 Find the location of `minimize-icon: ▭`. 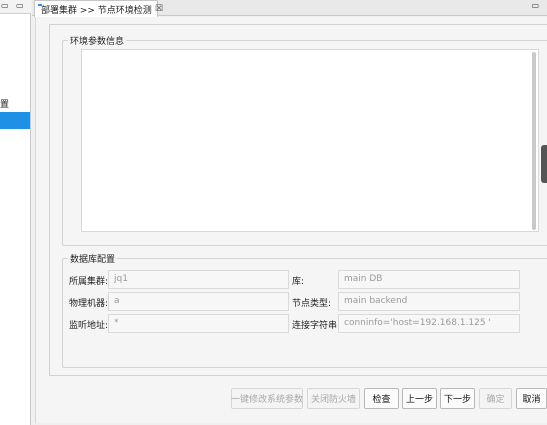

minimize-icon: ▭ is located at coordinates (5, 6).